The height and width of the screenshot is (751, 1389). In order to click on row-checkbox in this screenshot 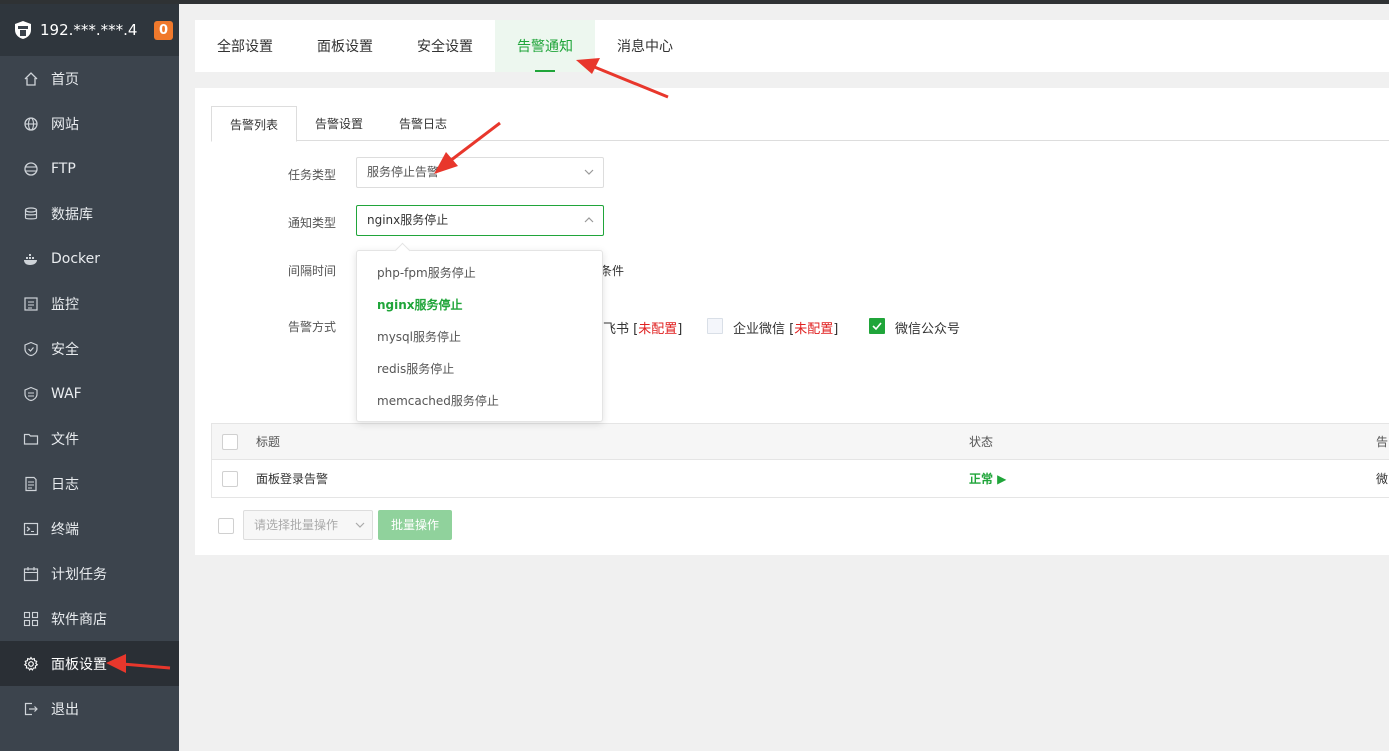, I will do `click(230, 478)`.